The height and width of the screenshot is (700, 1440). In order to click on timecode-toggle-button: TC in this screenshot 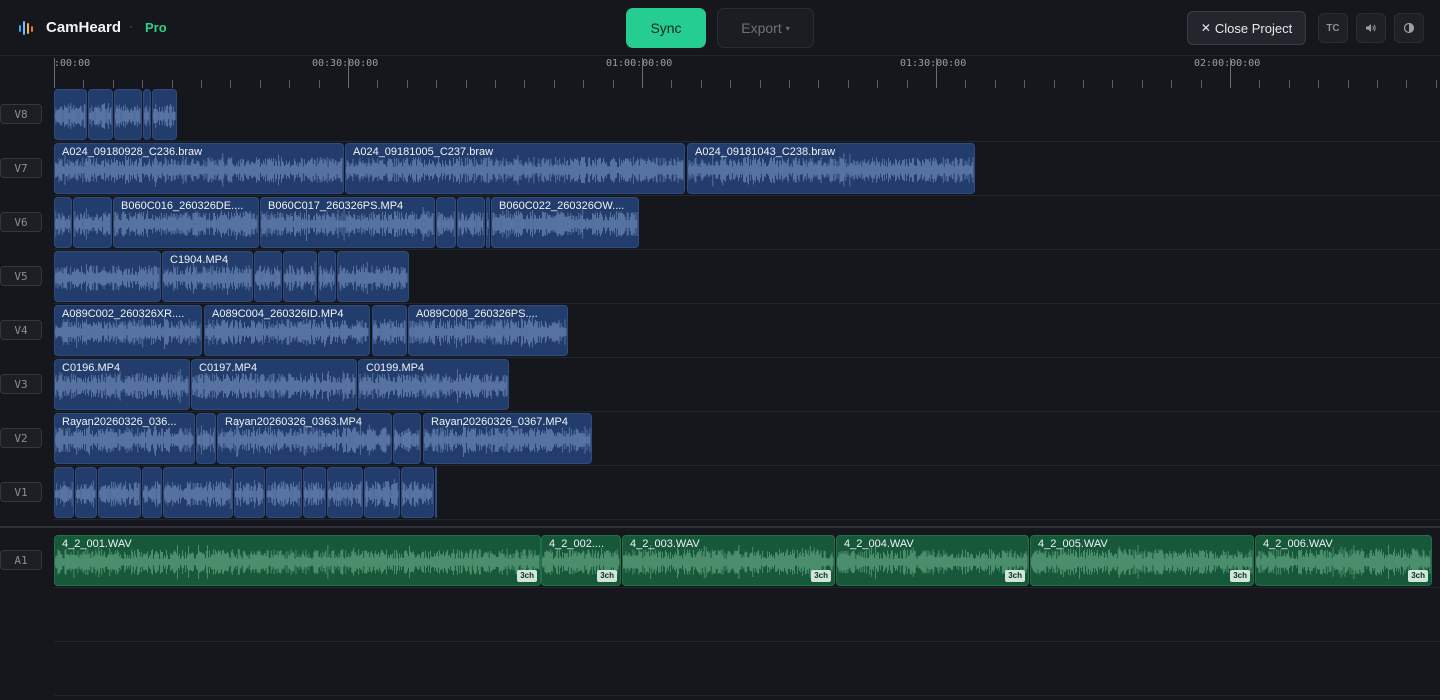, I will do `click(1333, 28)`.